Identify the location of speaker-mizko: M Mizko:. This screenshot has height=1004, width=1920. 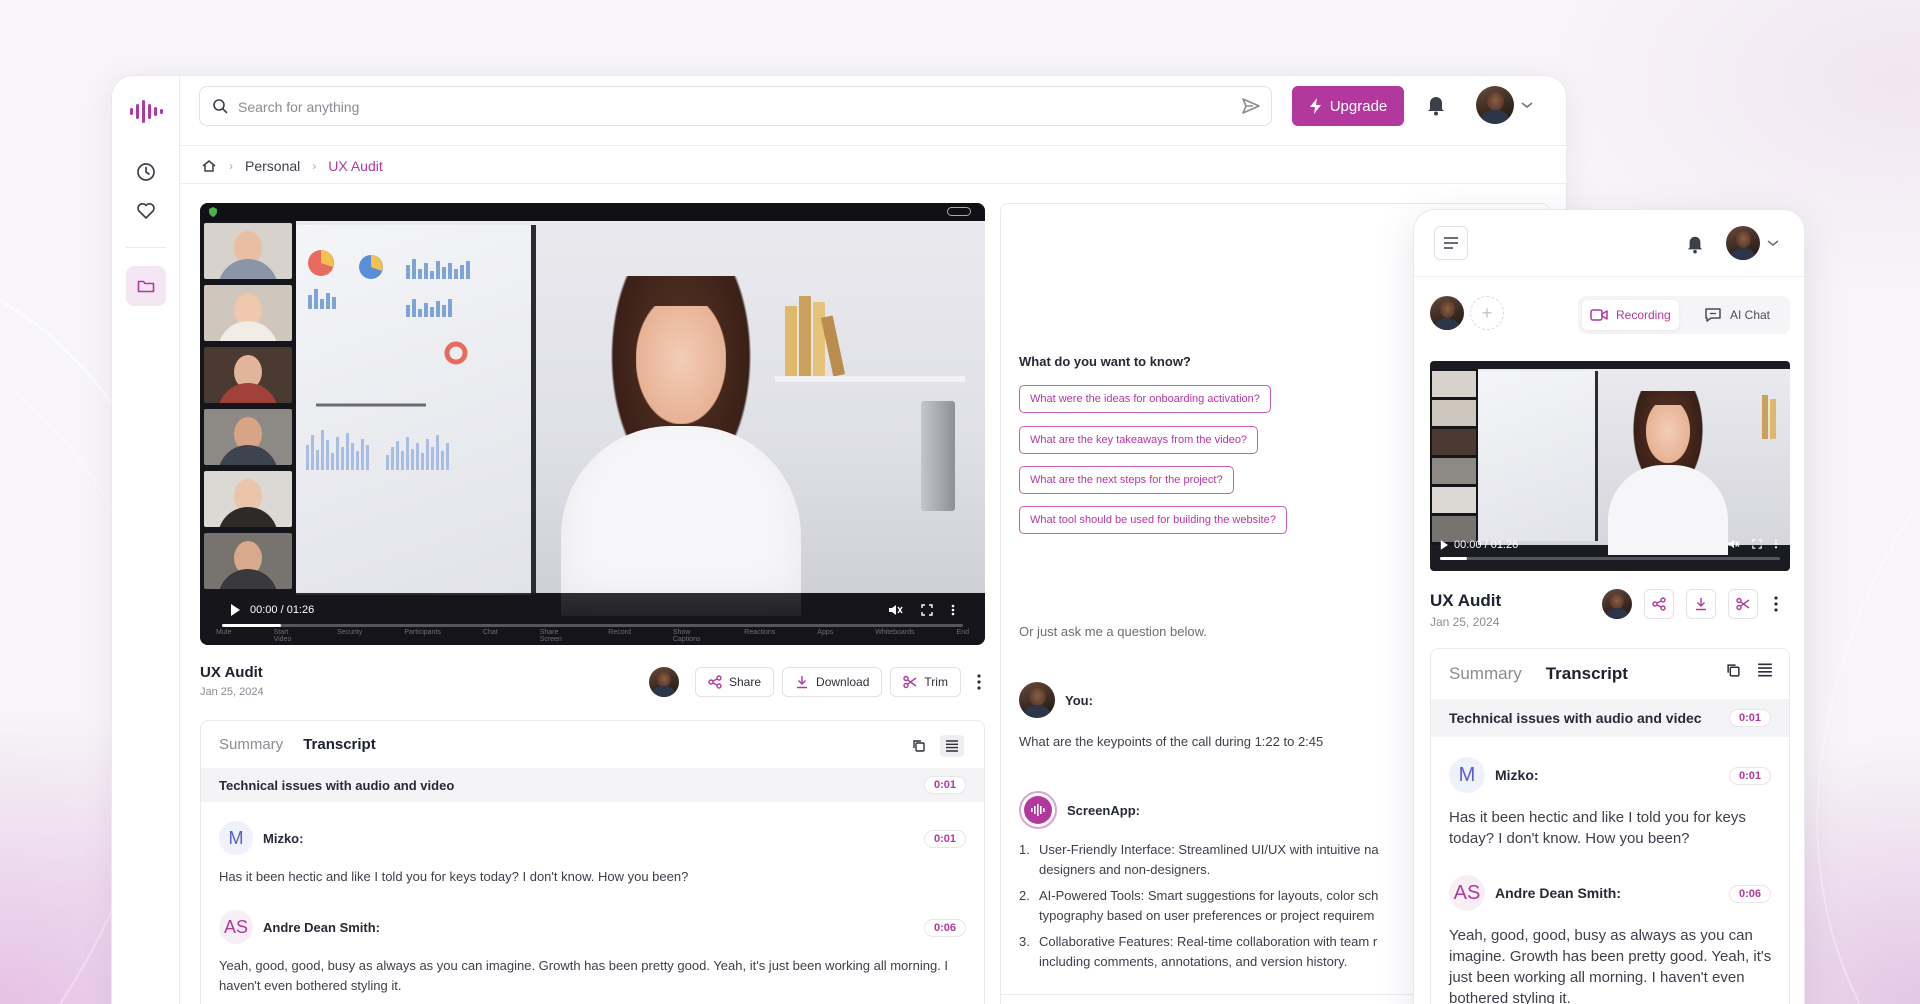
(261, 838).